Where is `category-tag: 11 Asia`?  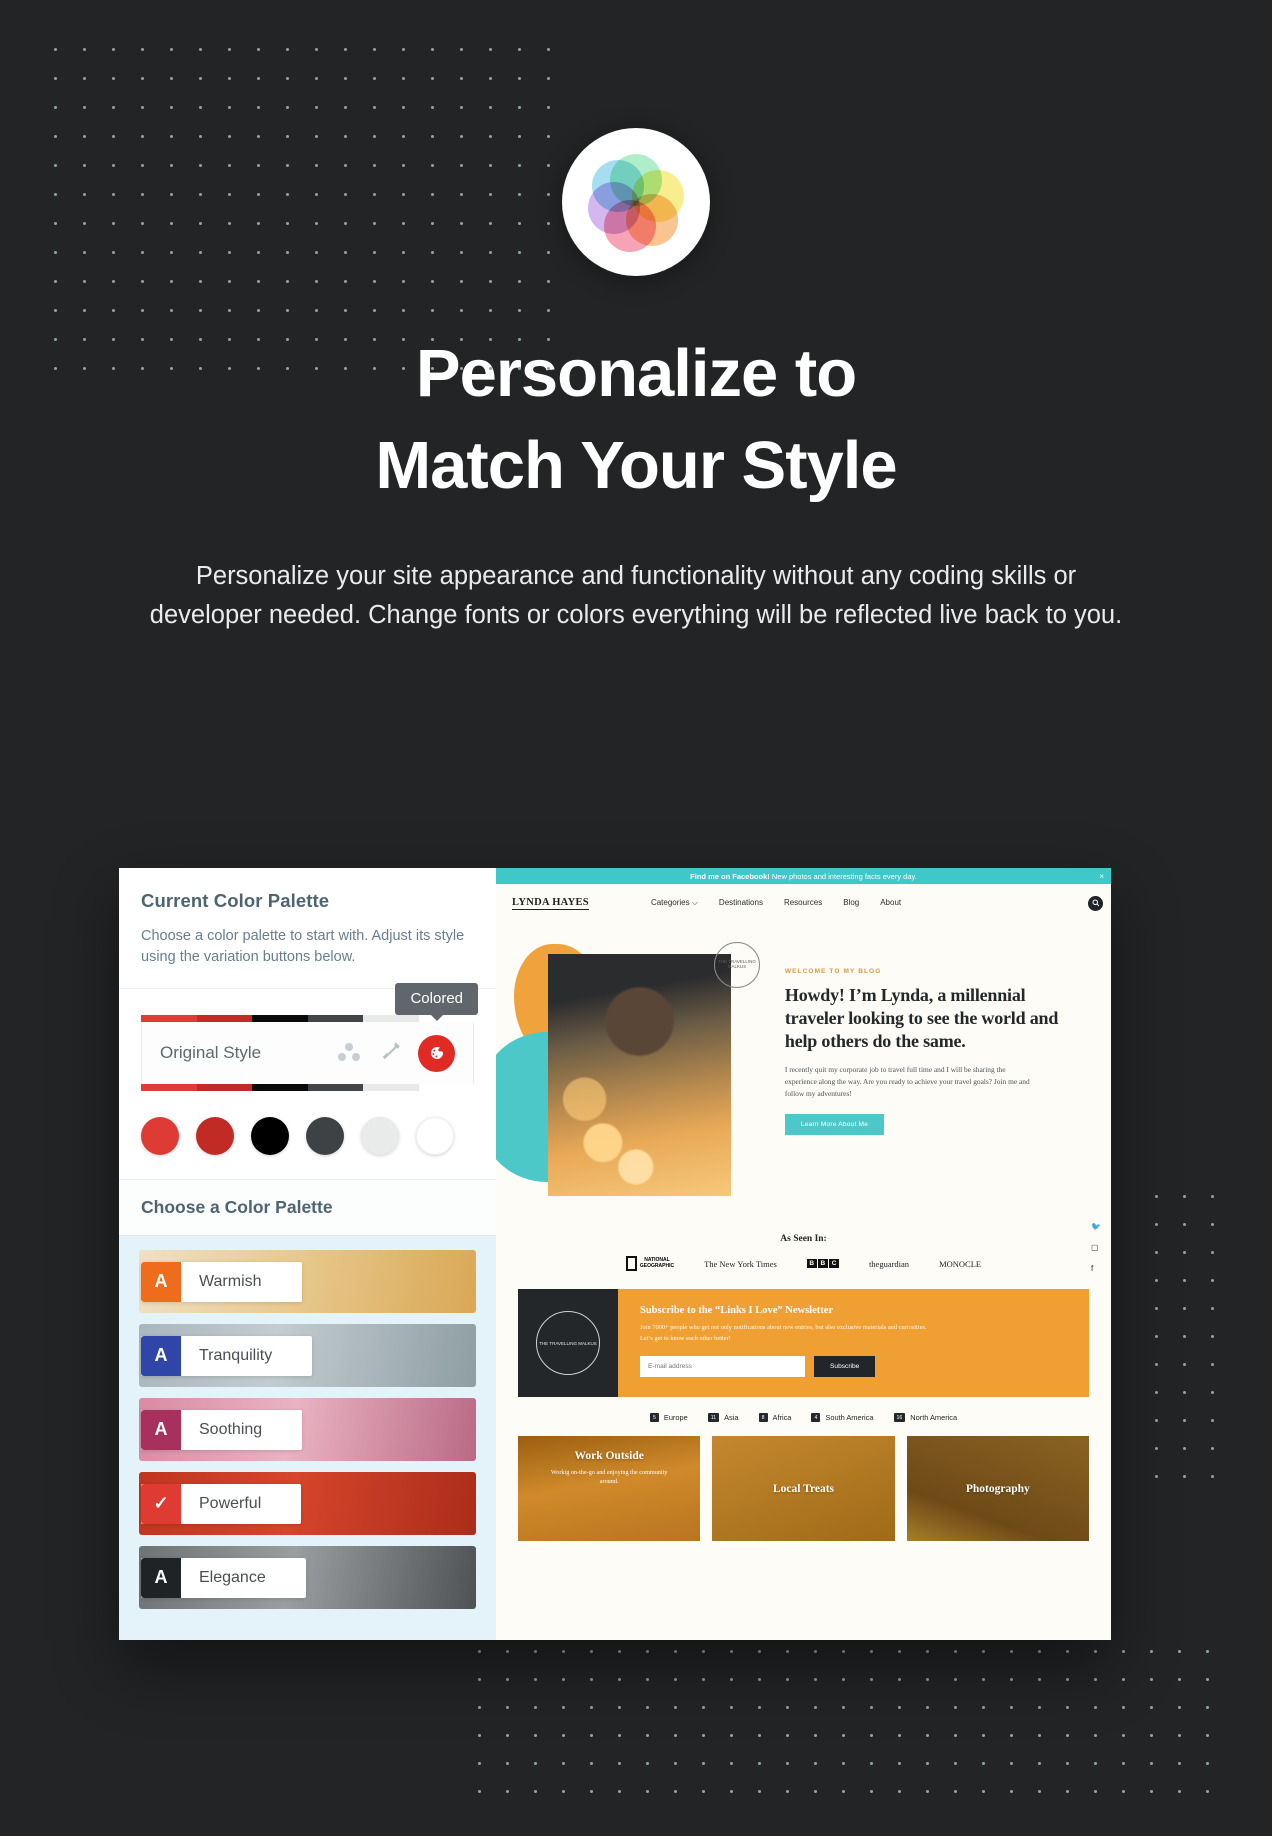
category-tag: 11 Asia is located at coordinates (723, 1417).